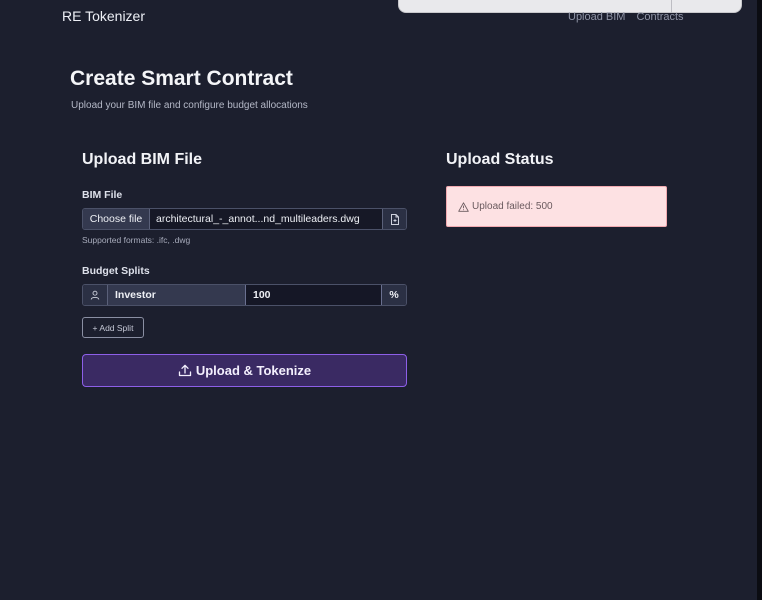 The image size is (762, 600). Describe the element at coordinates (136, 240) in the screenshot. I see `supported-formats: Supported formats: .ifc, .dwg` at that location.